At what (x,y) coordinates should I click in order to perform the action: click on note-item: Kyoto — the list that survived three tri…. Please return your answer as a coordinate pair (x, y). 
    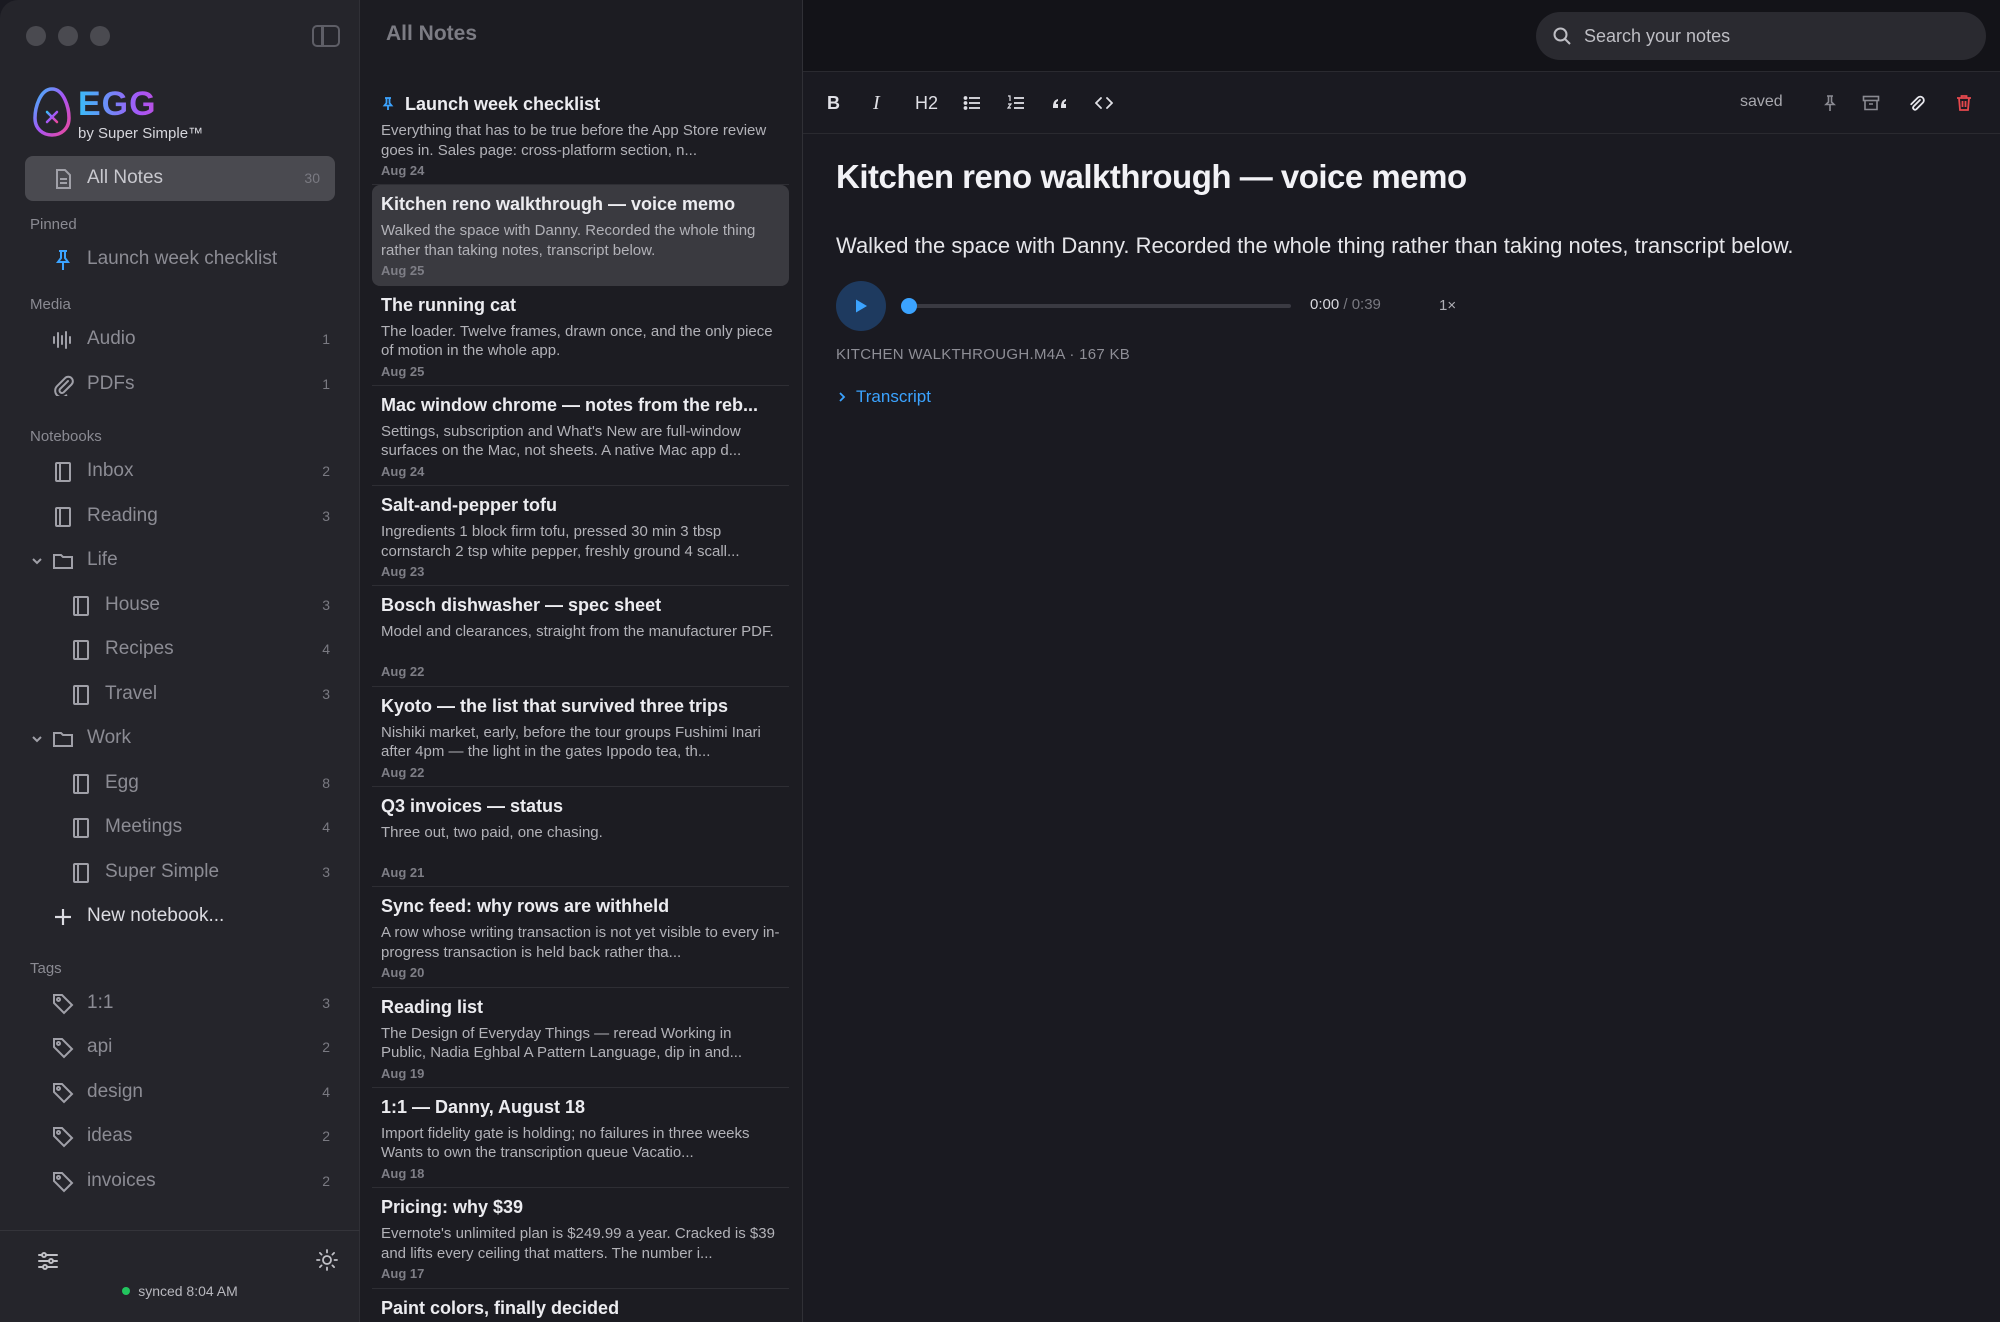
    Looking at the image, I should click on (580, 737).